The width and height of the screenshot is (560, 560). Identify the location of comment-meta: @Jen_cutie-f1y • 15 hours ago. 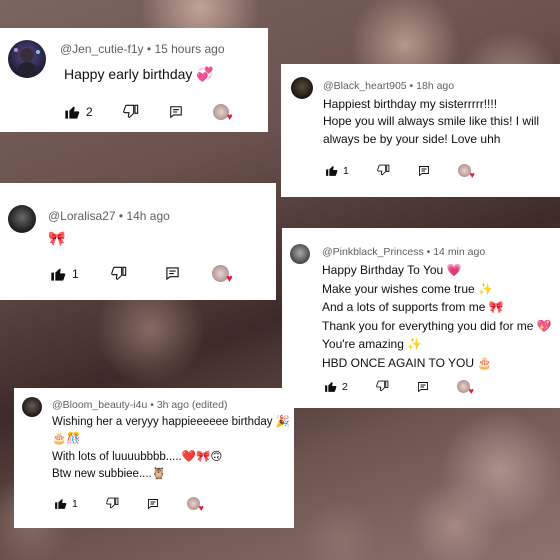
(142, 49).